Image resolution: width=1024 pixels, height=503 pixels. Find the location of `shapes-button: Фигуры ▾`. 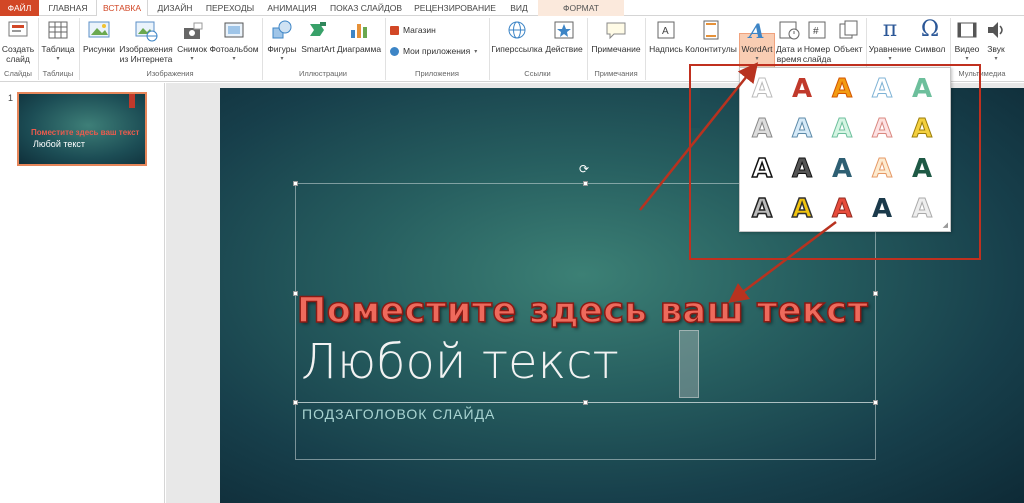

shapes-button: Фигуры ▾ is located at coordinates (282, 41).